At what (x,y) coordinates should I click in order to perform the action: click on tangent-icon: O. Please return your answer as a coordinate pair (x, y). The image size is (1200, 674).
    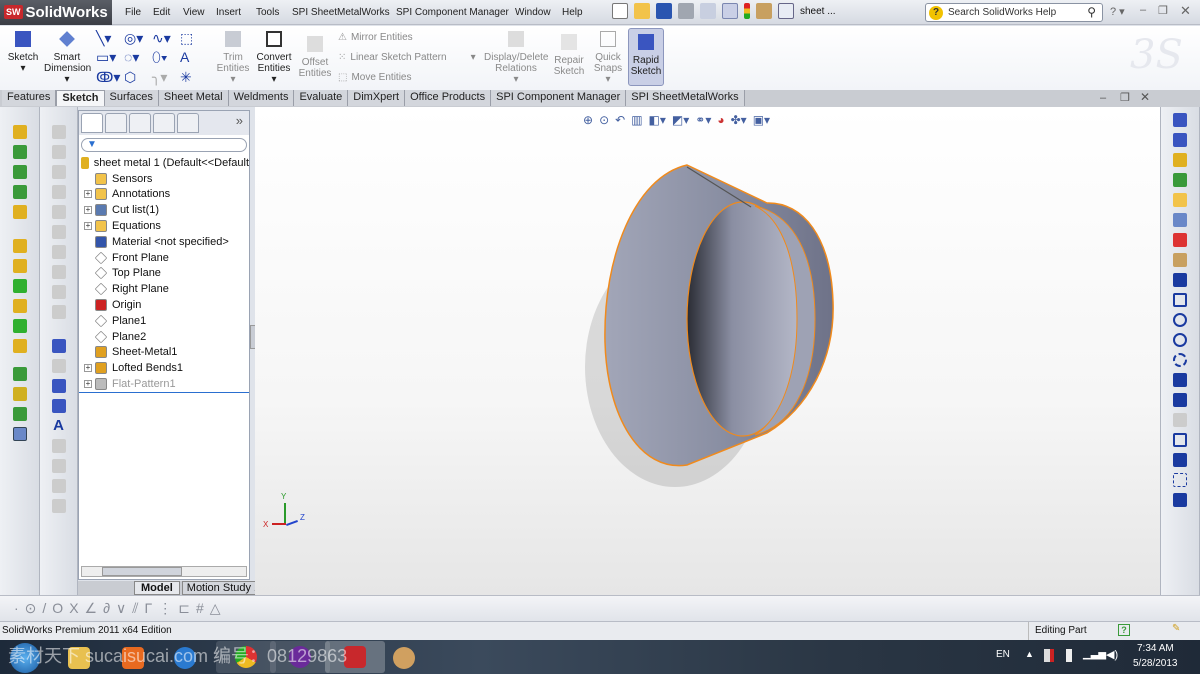
    Looking at the image, I should click on (57, 608).